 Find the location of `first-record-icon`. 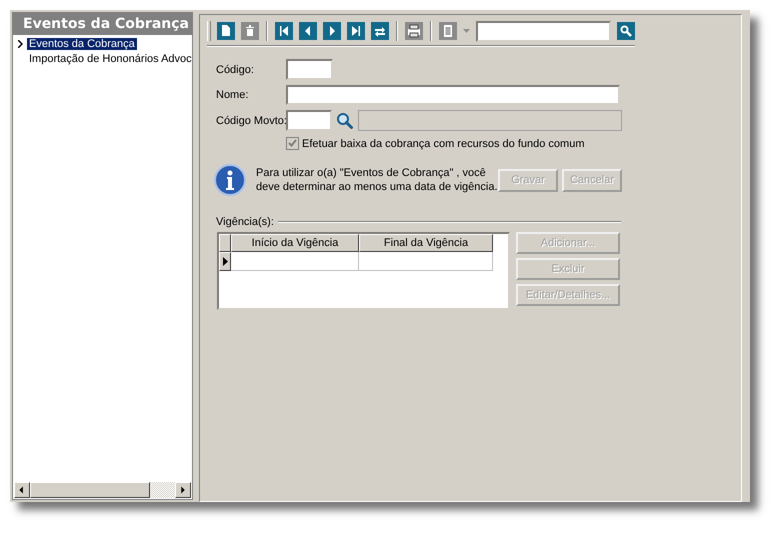

first-record-icon is located at coordinates (284, 31).